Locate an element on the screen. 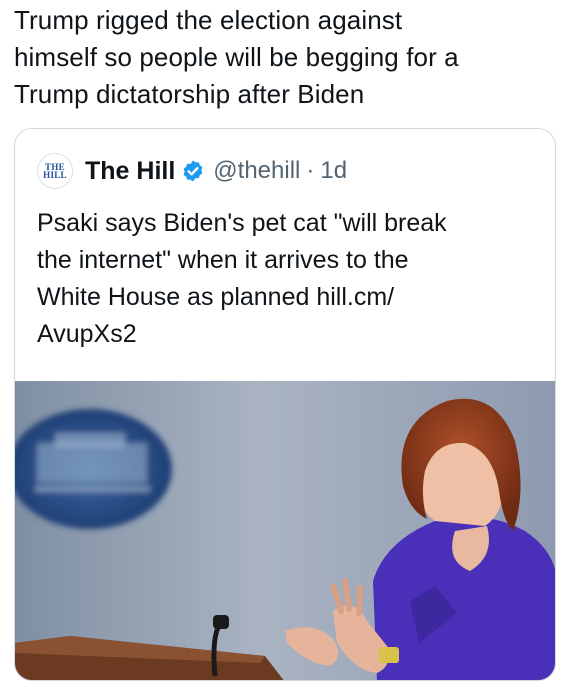 The image size is (567, 689). tweet-text-line: Trump dictatorship after Biden is located at coordinates (189, 94).